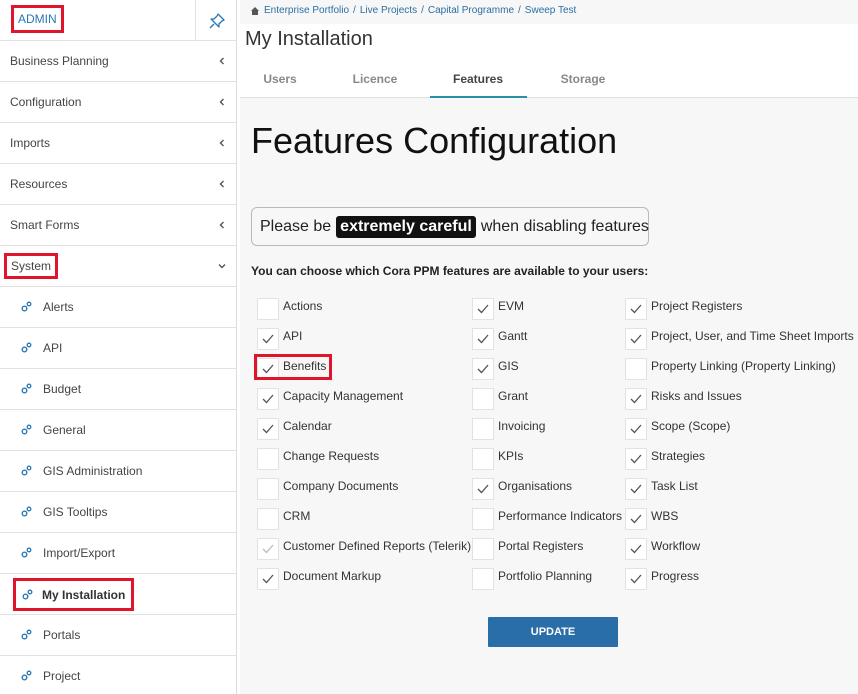 This screenshot has width=858, height=694. Describe the element at coordinates (118, 184) in the screenshot. I see `sidebar-item-resources: Resources` at that location.